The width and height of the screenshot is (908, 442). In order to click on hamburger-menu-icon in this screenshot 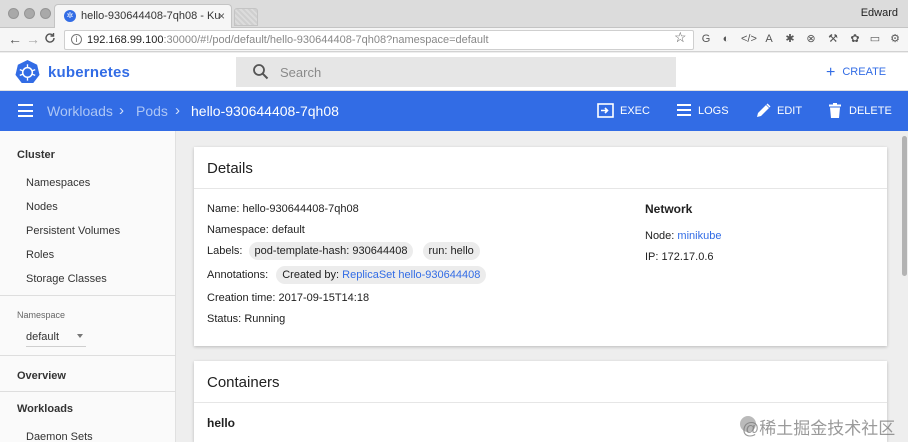, I will do `click(25, 110)`.